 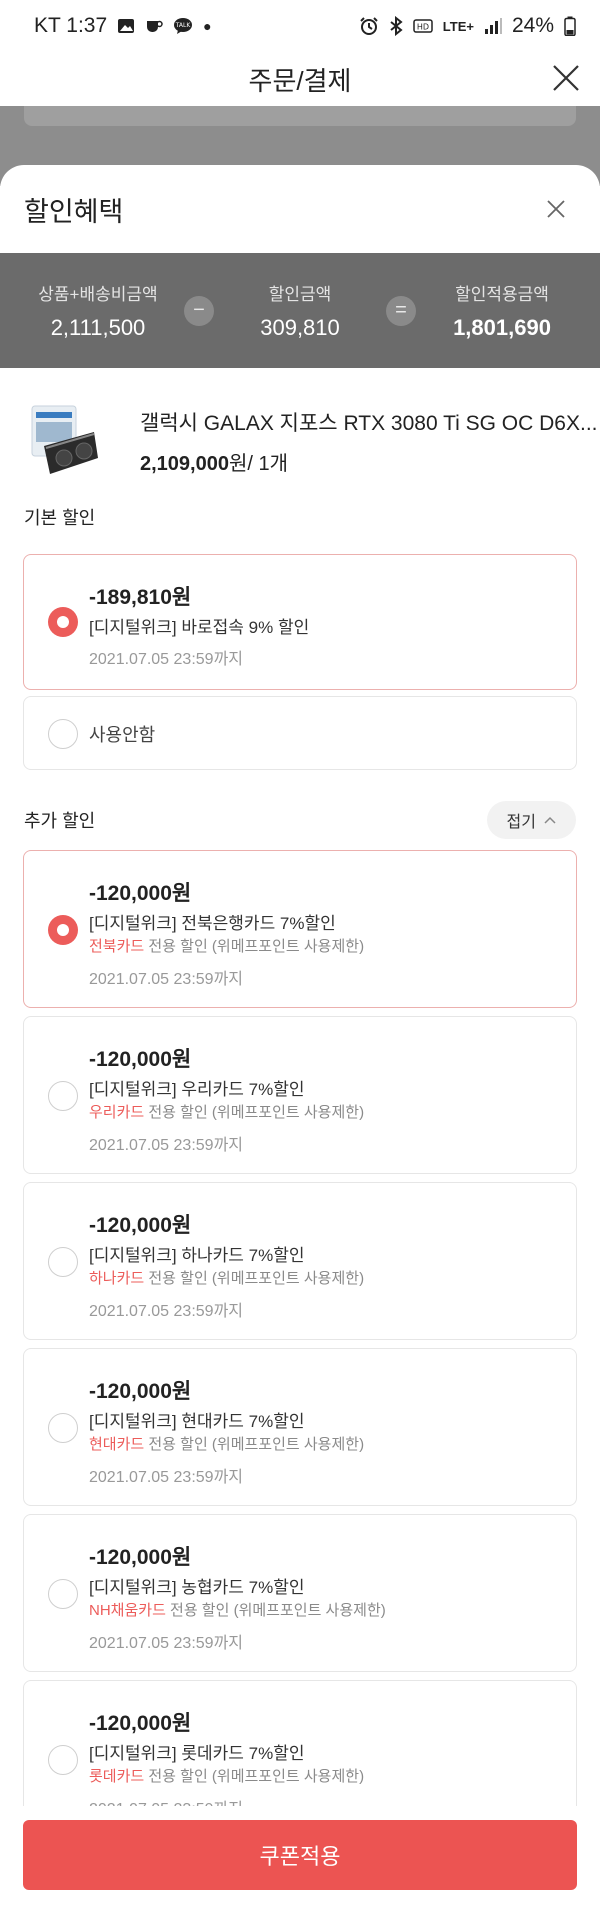 I want to click on coupon-name: [디지털위크] 롯데카드 7%할인, so click(x=197, y=1753).